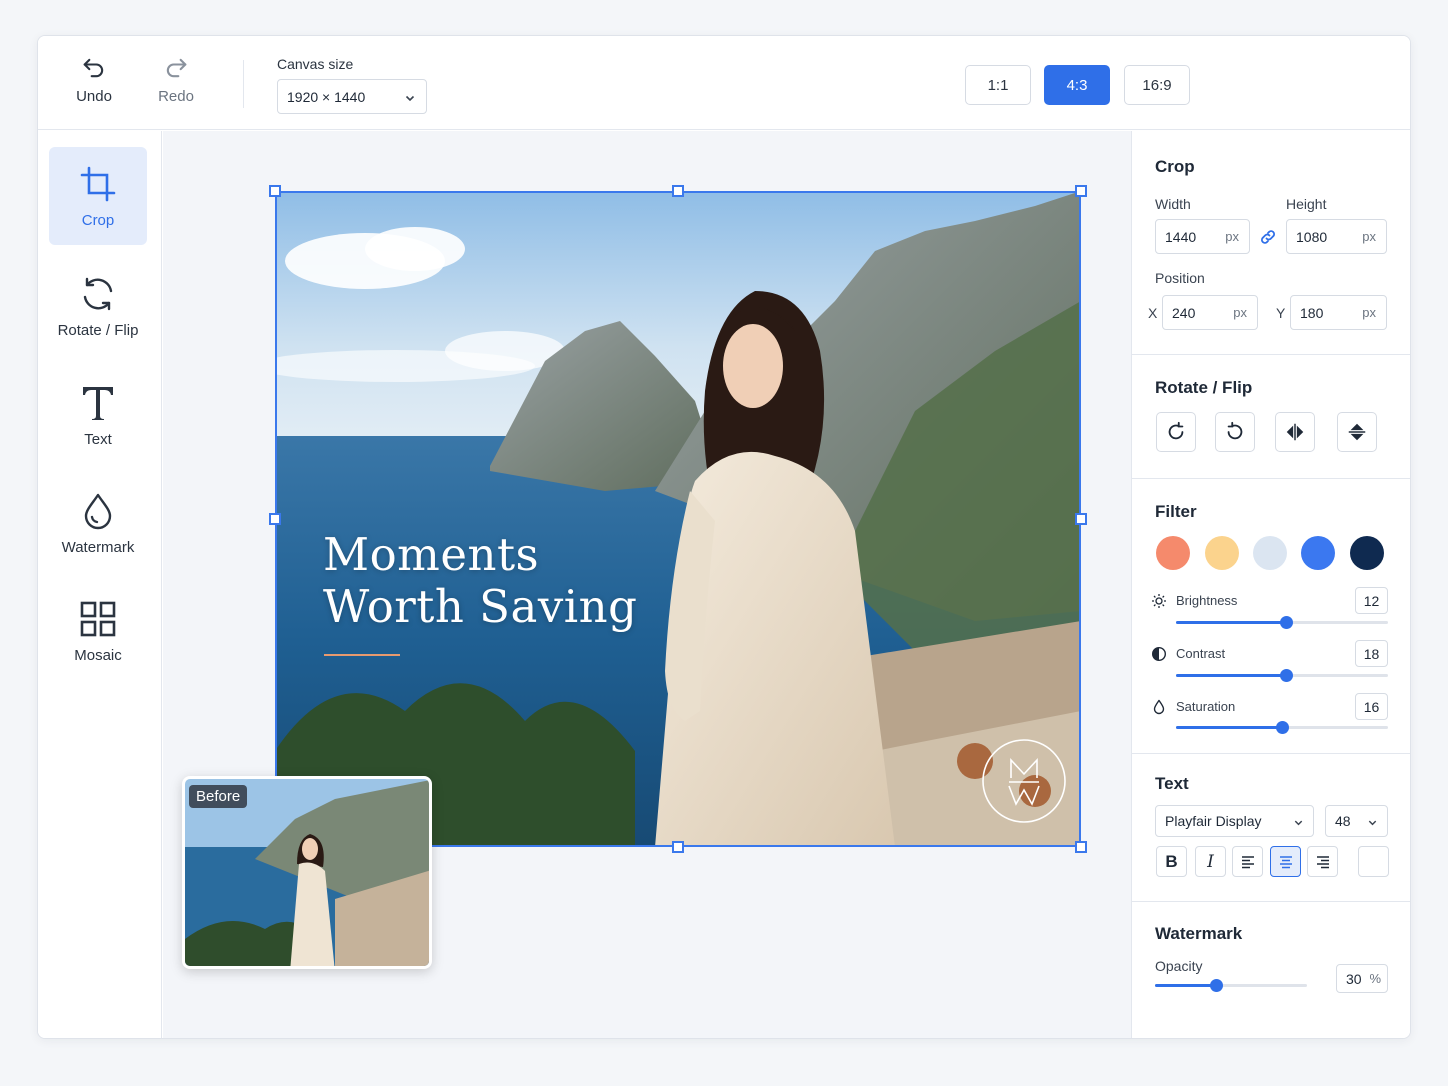  What do you see at coordinates (1159, 707) in the screenshot?
I see `saturation-droplet-icon` at bounding box center [1159, 707].